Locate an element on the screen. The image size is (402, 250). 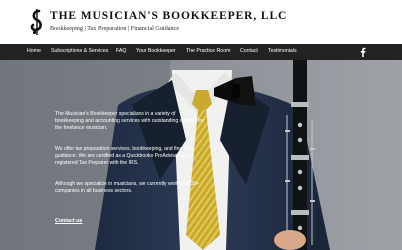
nav-item-your-bookkeeper: Your Bookkeeper is located at coordinates (156, 51).